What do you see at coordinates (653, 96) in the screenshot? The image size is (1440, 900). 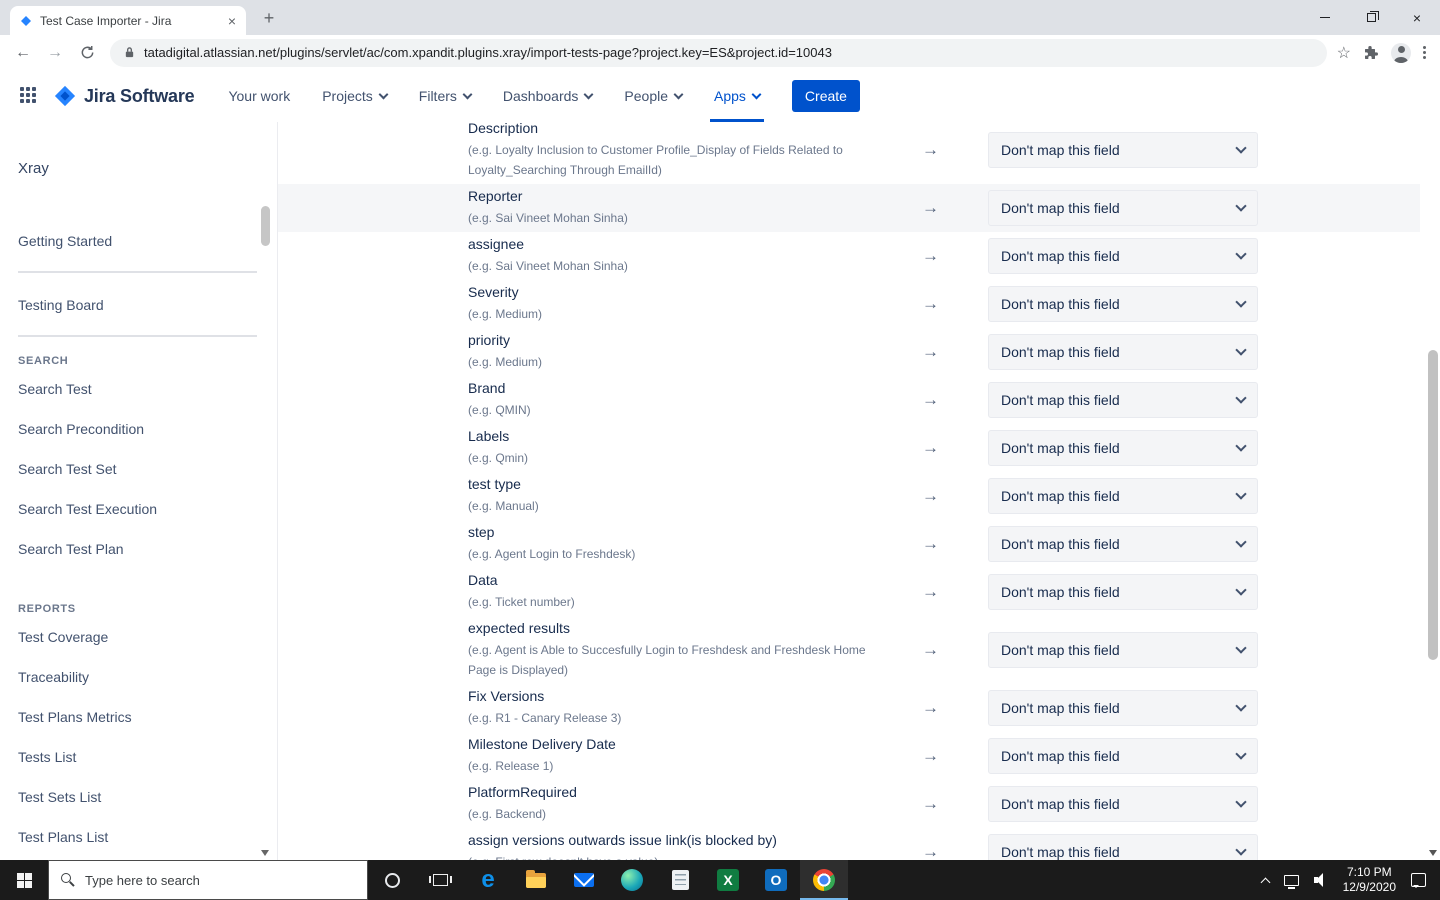 I see `nav-item-people: People` at bounding box center [653, 96].